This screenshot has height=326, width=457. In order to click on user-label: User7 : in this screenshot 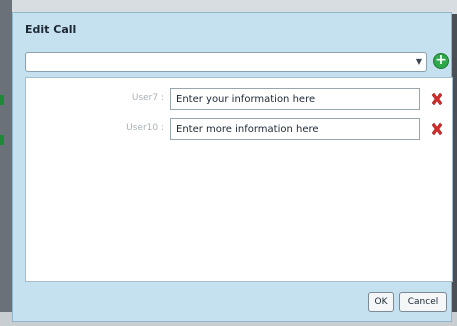, I will do `click(147, 98)`.